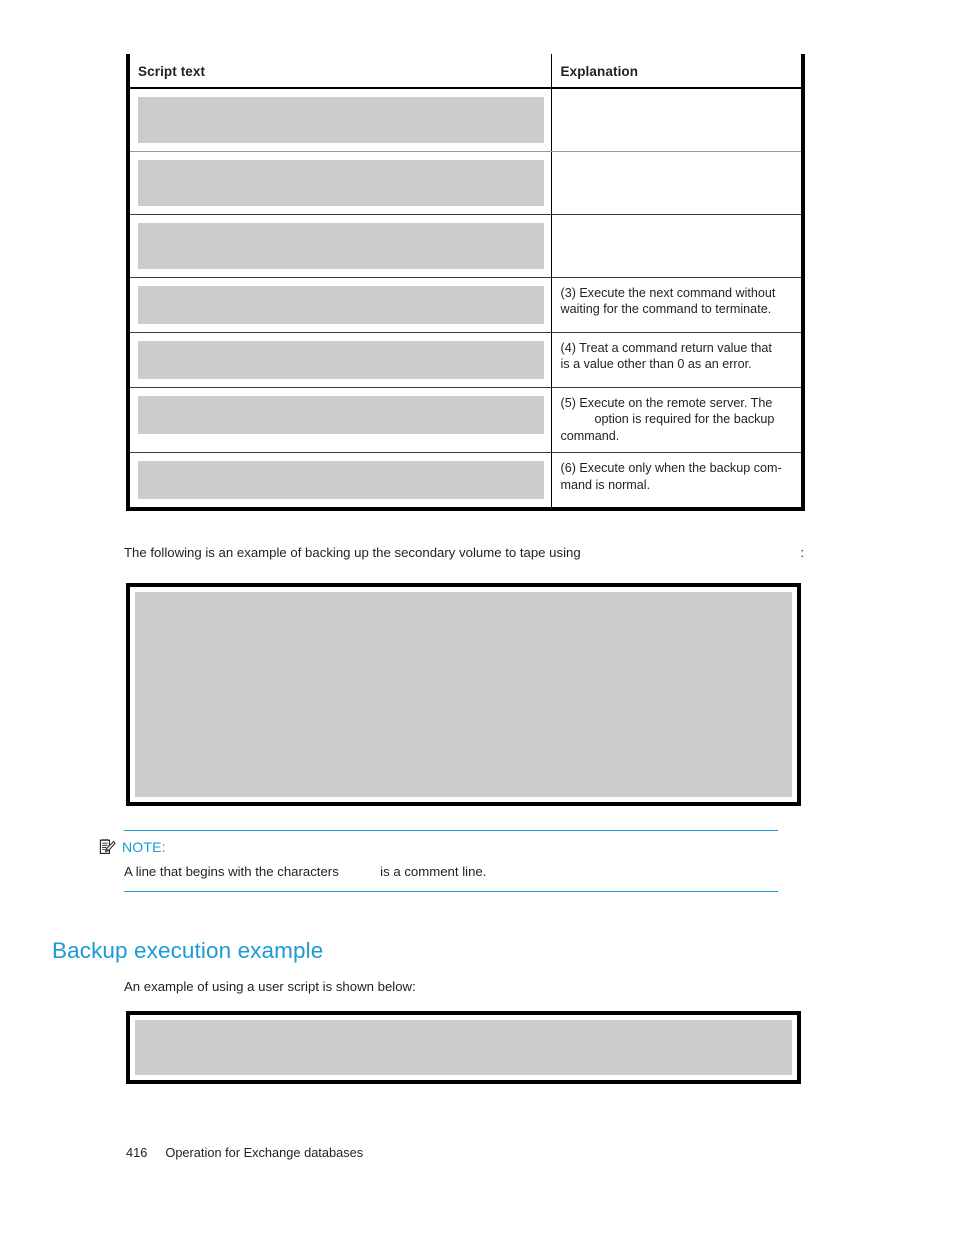 This screenshot has height=1235, width=954. Describe the element at coordinates (264, 1152) in the screenshot. I see `footer-chapter-title: Operation for Exchange databases` at that location.